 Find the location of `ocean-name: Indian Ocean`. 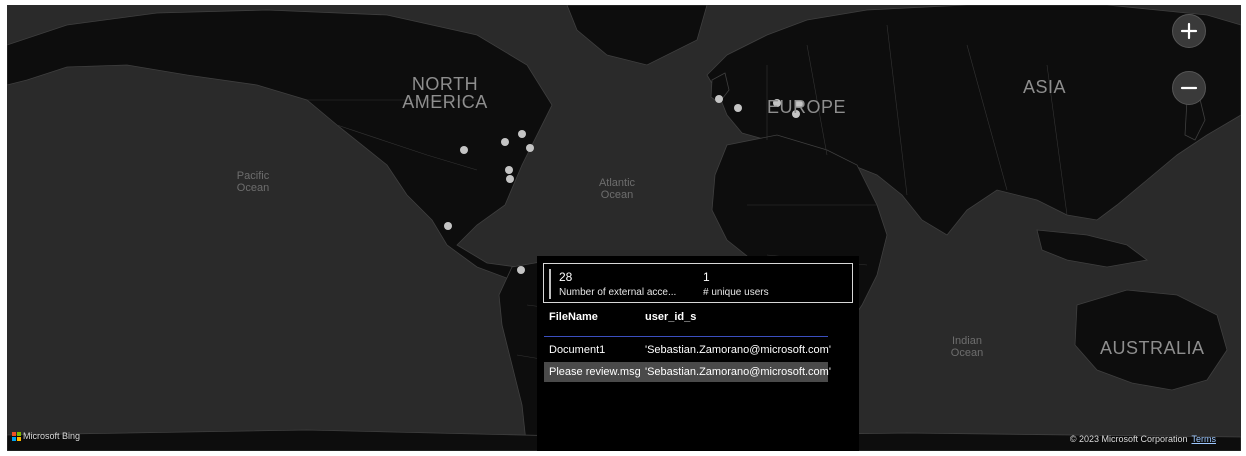

ocean-name: Indian Ocean is located at coordinates (967, 347).